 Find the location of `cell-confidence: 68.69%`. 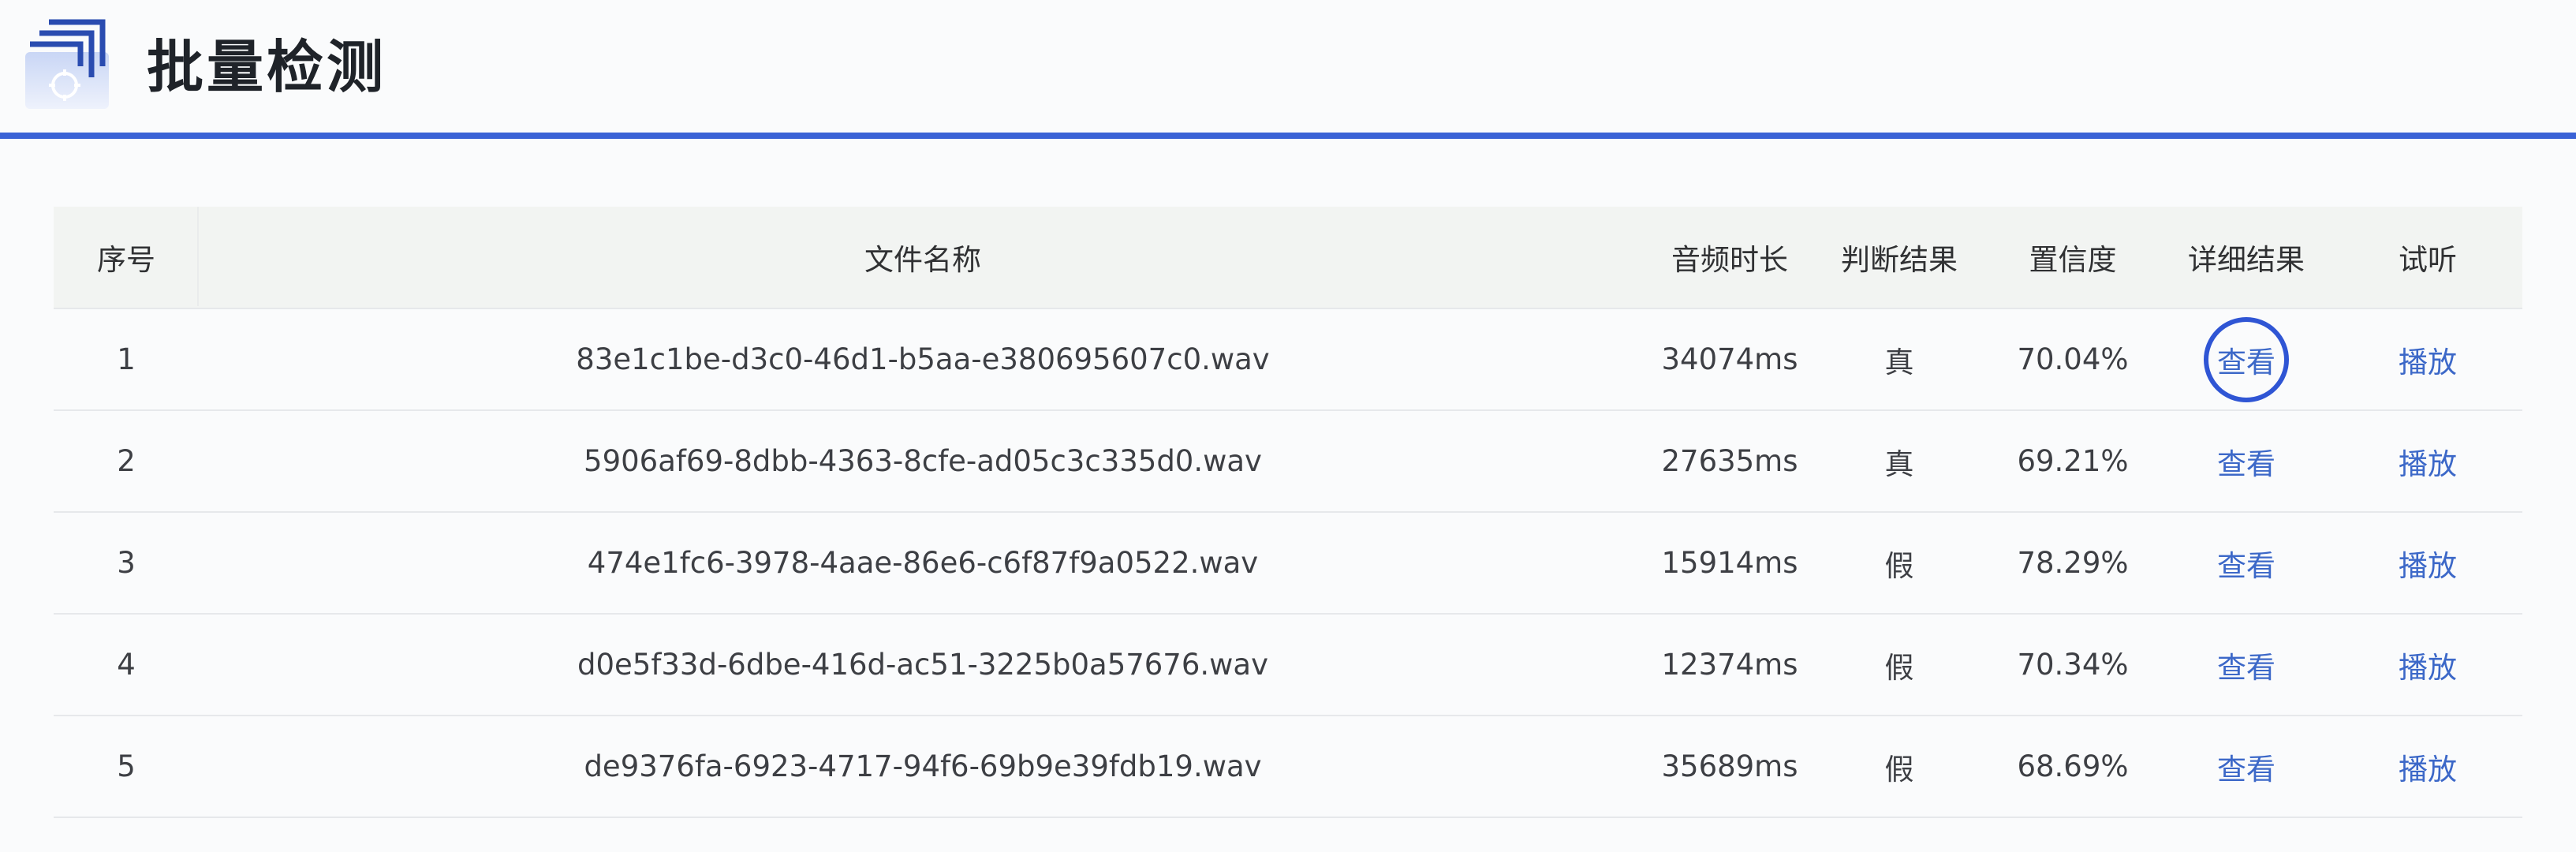

cell-confidence: 68.69% is located at coordinates (2073, 767).